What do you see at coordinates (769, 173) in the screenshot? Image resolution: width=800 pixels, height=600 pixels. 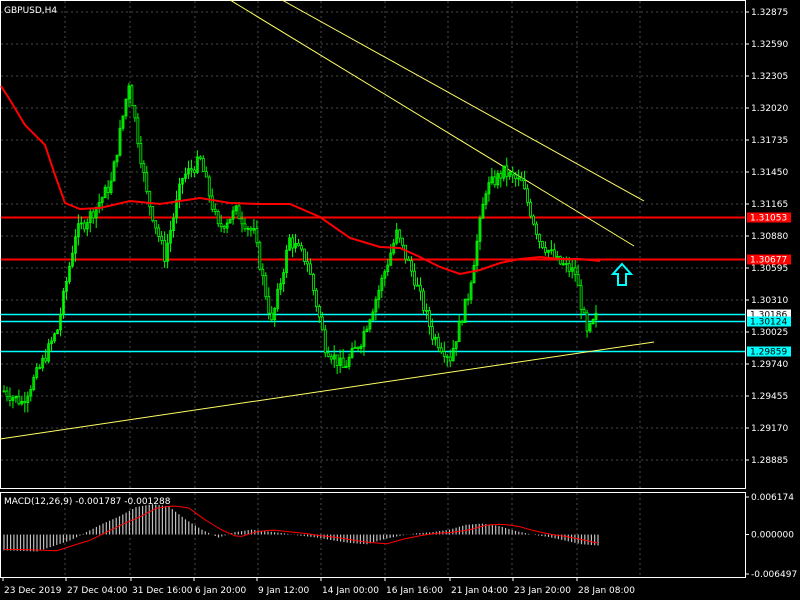 I see `ytick-label-5: 1.31450` at bounding box center [769, 173].